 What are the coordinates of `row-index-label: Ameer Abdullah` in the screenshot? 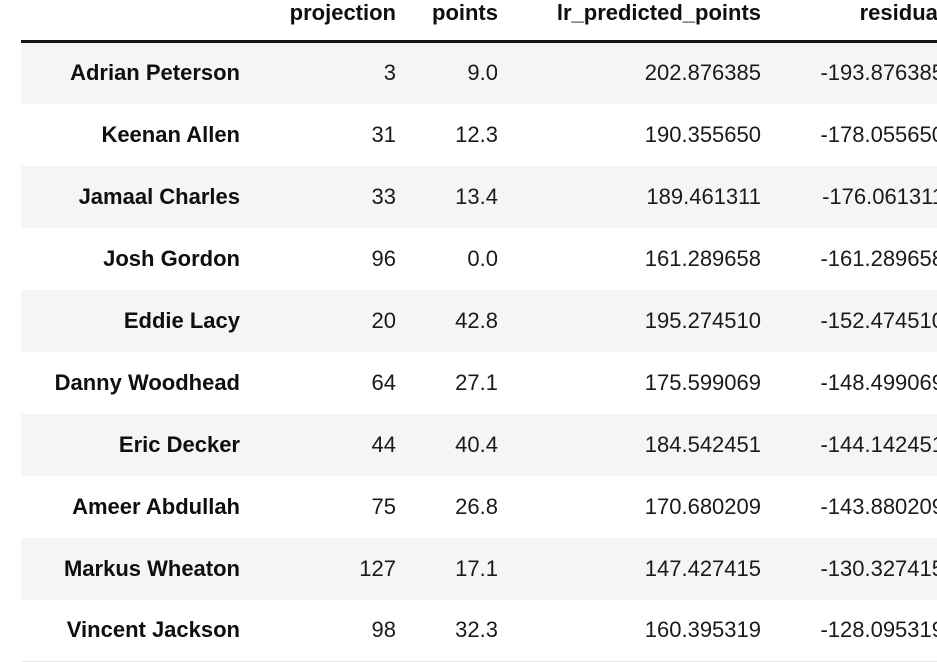 It's located at (135, 506).